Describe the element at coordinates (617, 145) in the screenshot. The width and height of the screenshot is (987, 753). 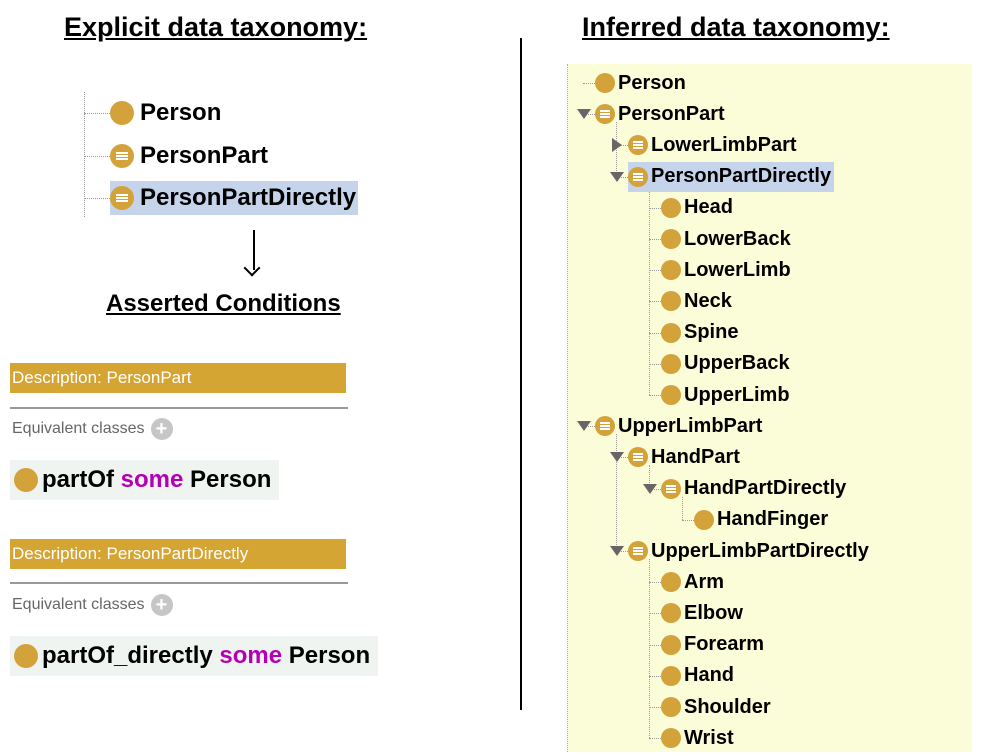
I see `collapse-toggle-icon` at that location.